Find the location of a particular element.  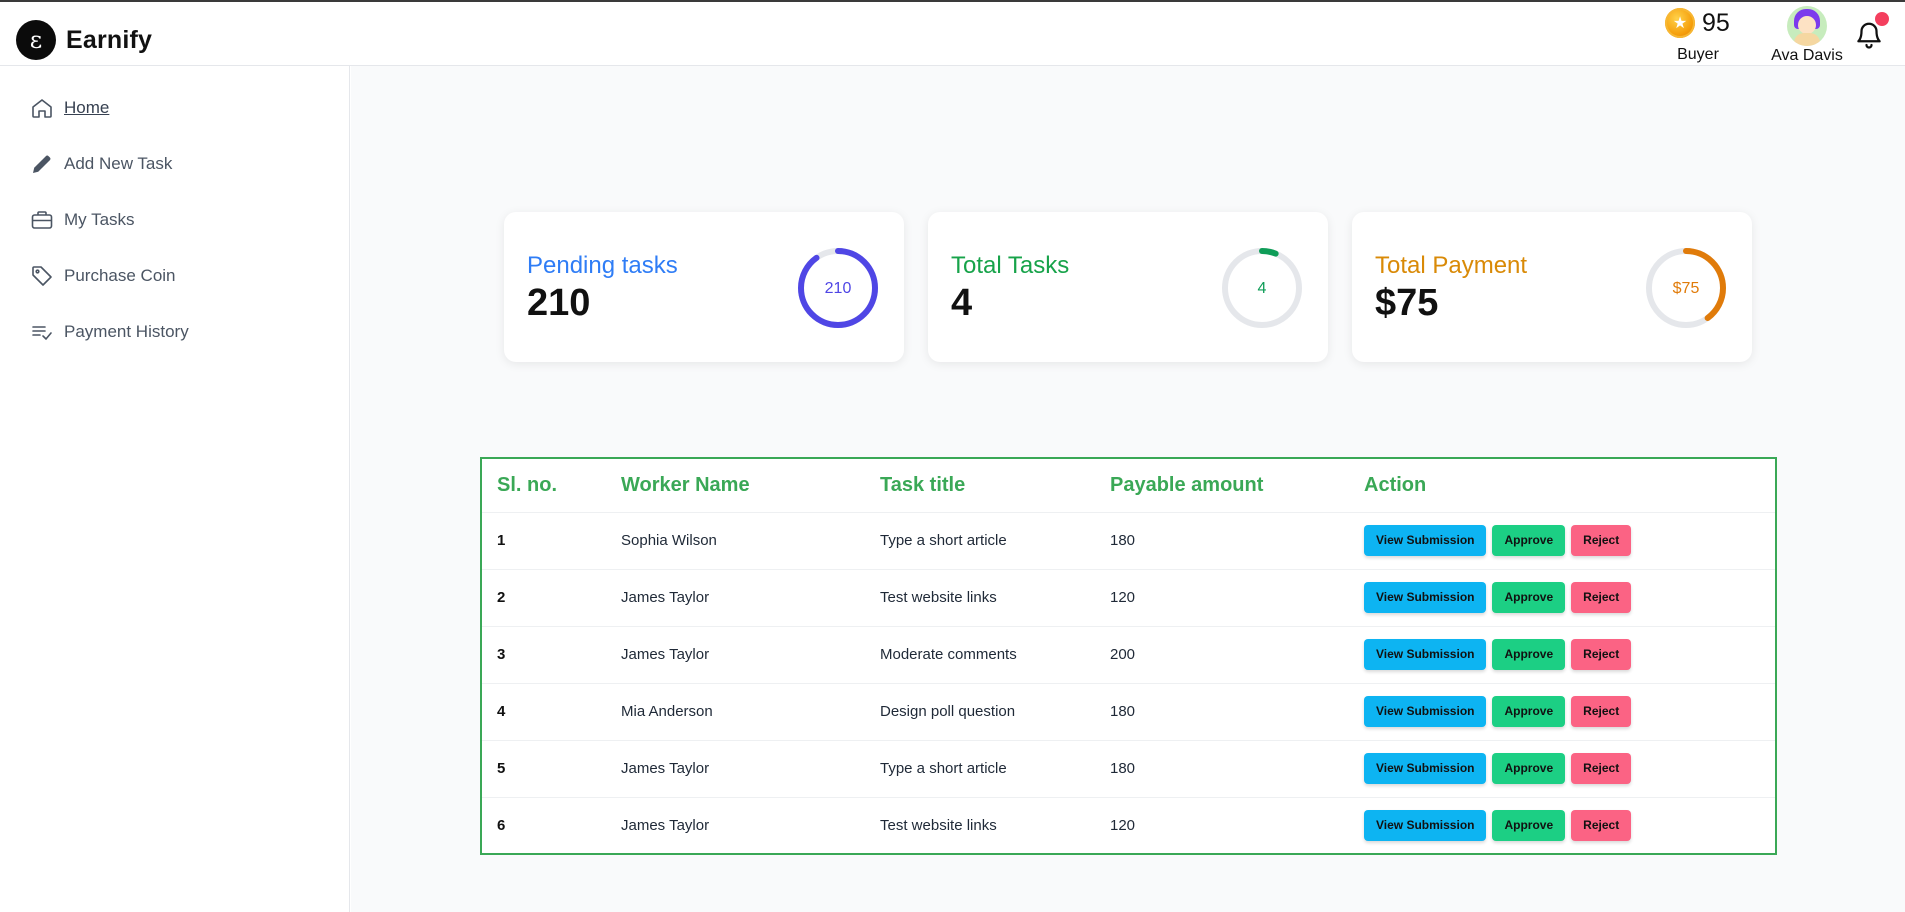

sidebar-item-label: Payment History is located at coordinates (126, 331).